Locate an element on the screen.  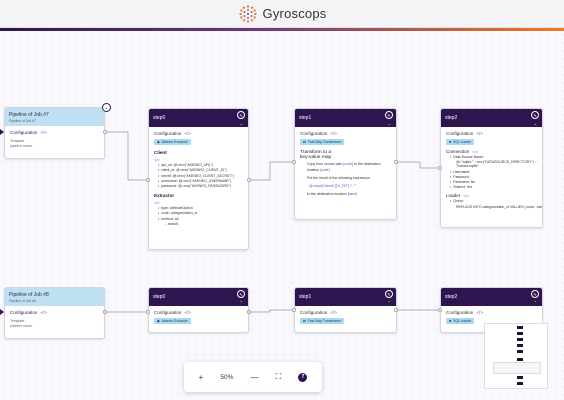
step-header: step2 ✎ ⌄ is located at coordinates (491, 118).